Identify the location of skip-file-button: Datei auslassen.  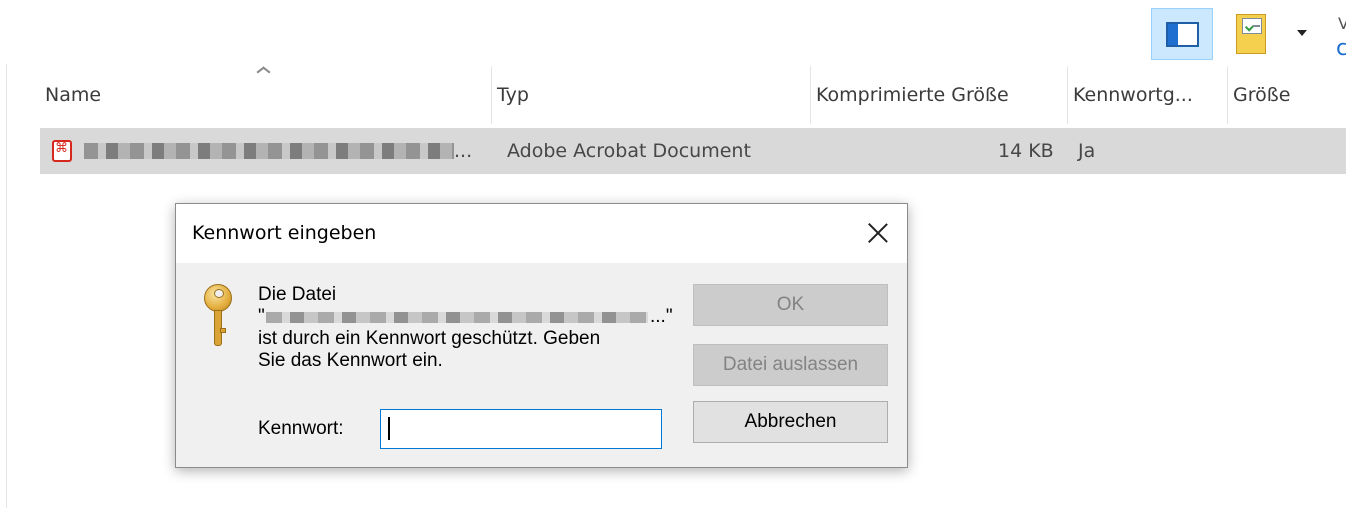
(790, 365).